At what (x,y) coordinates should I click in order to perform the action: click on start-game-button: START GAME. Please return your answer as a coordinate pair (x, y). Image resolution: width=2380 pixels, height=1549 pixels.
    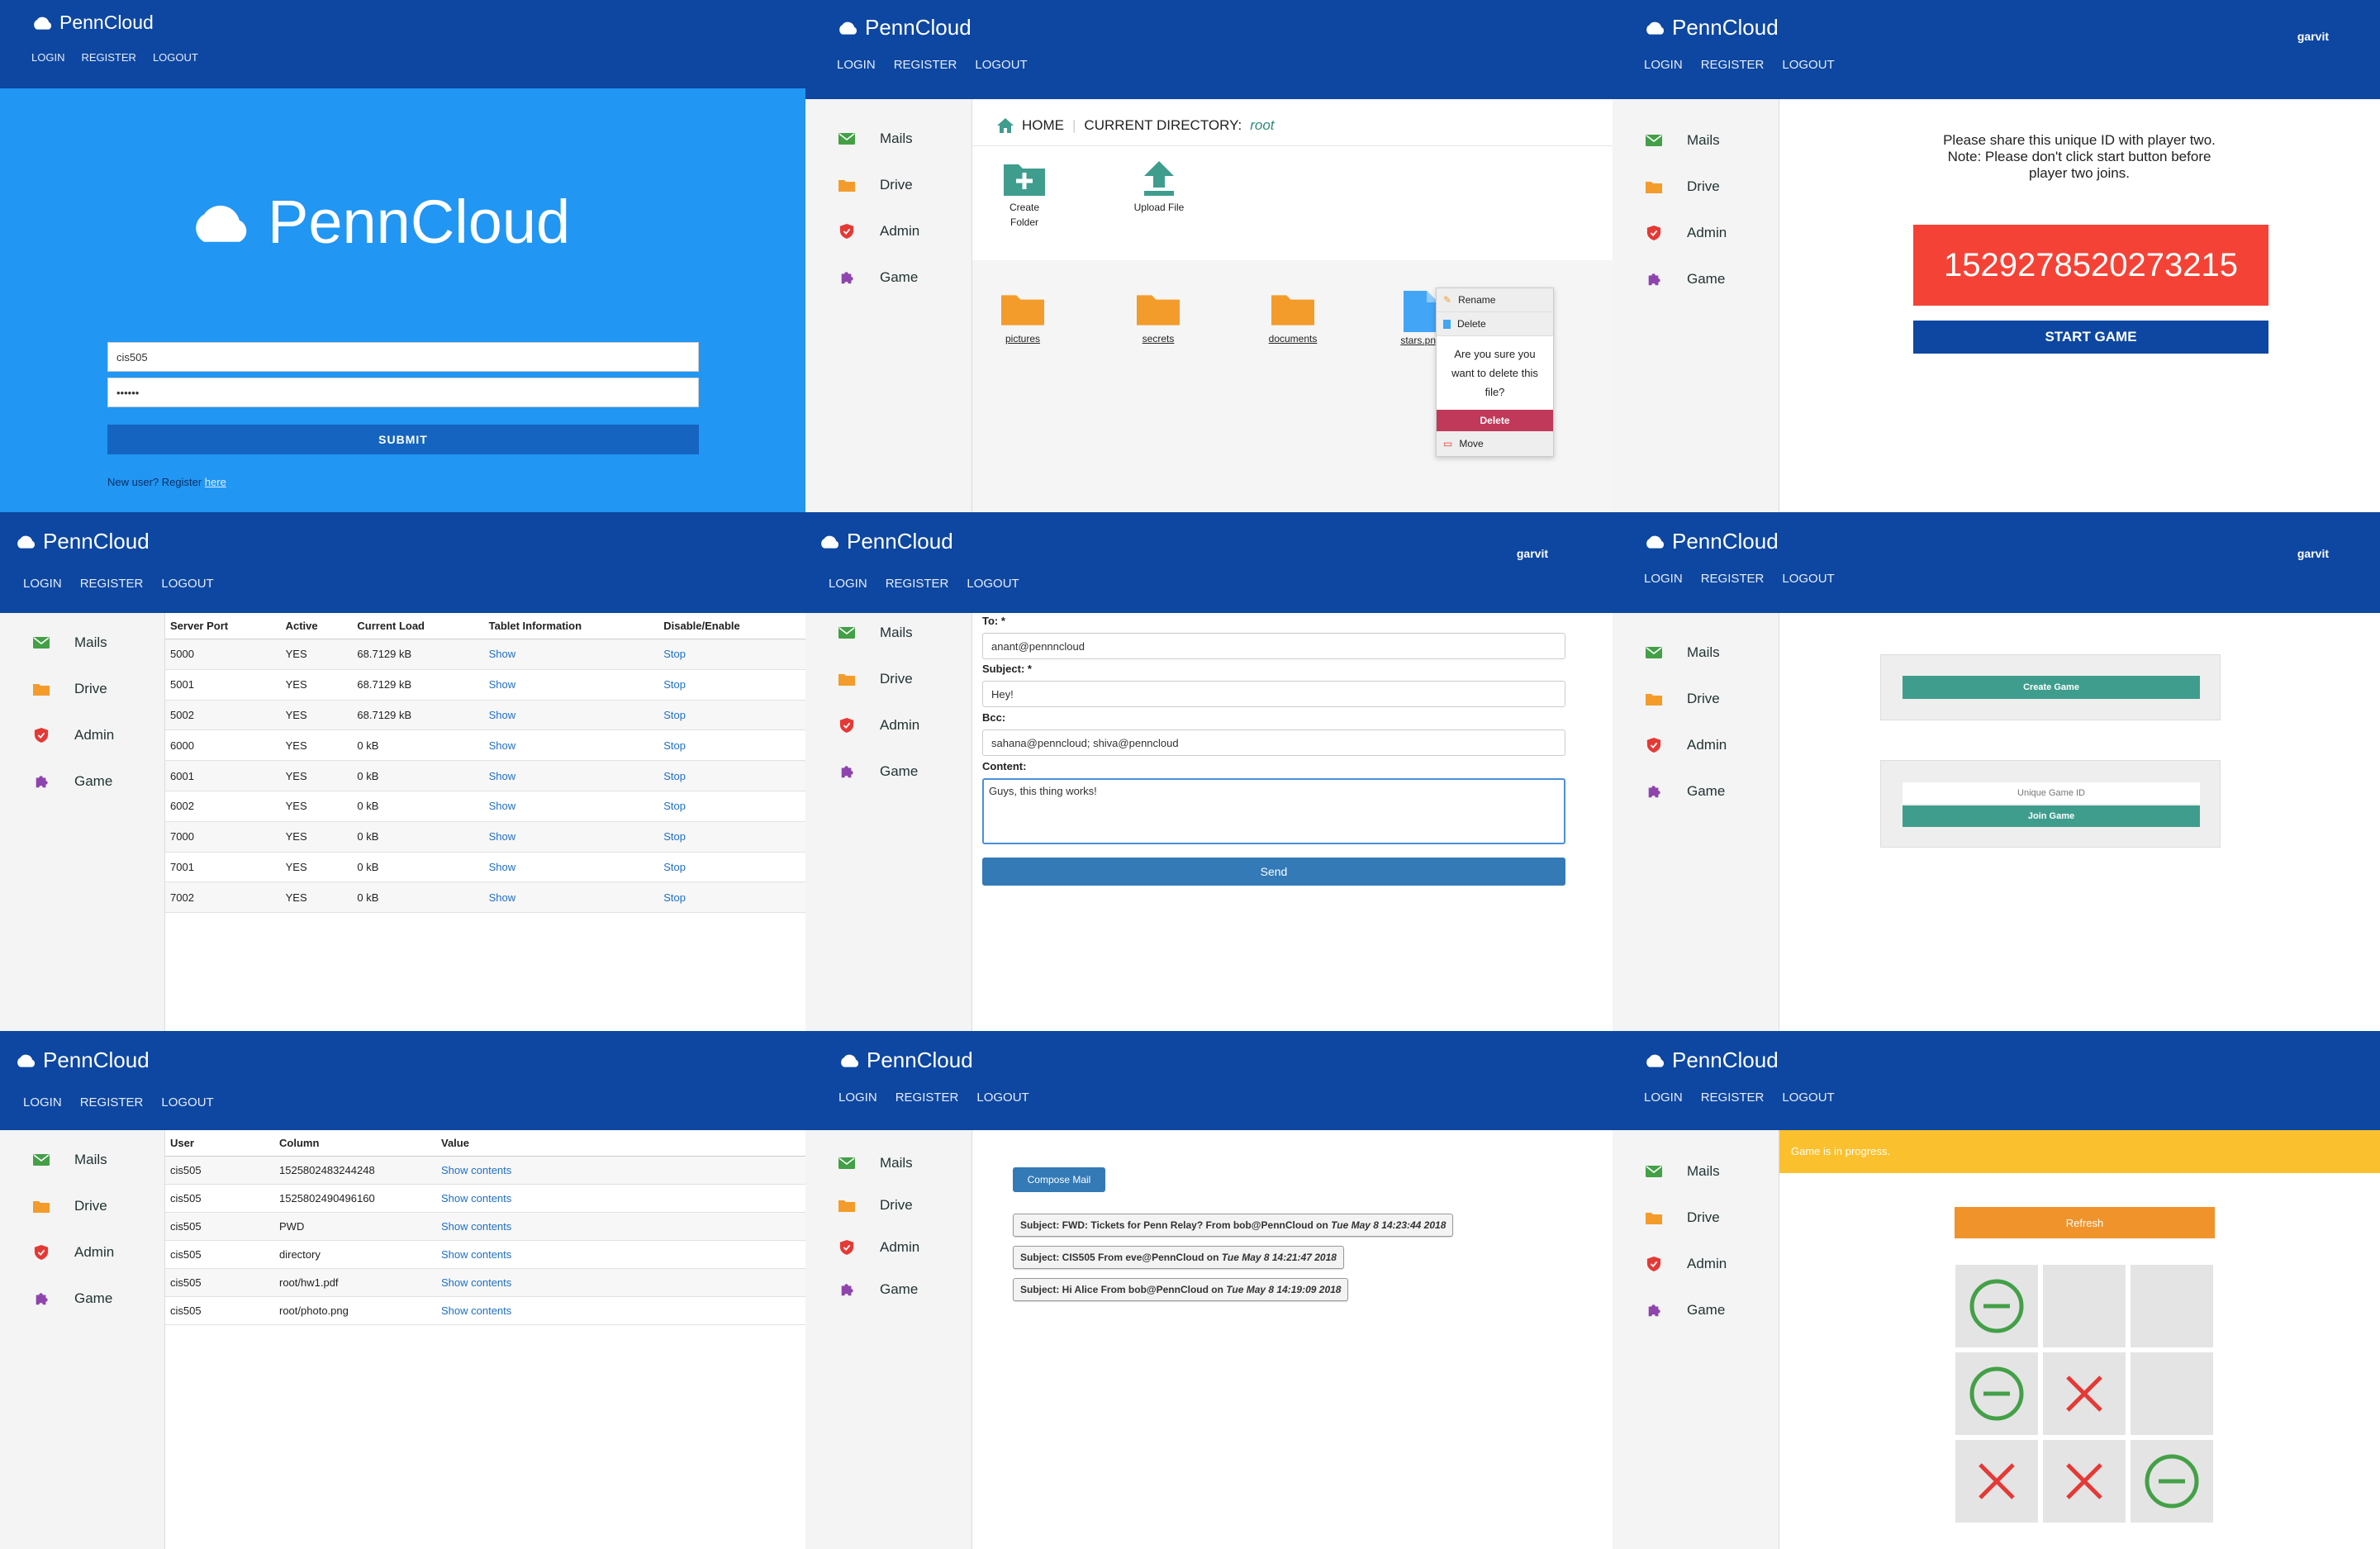
    Looking at the image, I should click on (2090, 337).